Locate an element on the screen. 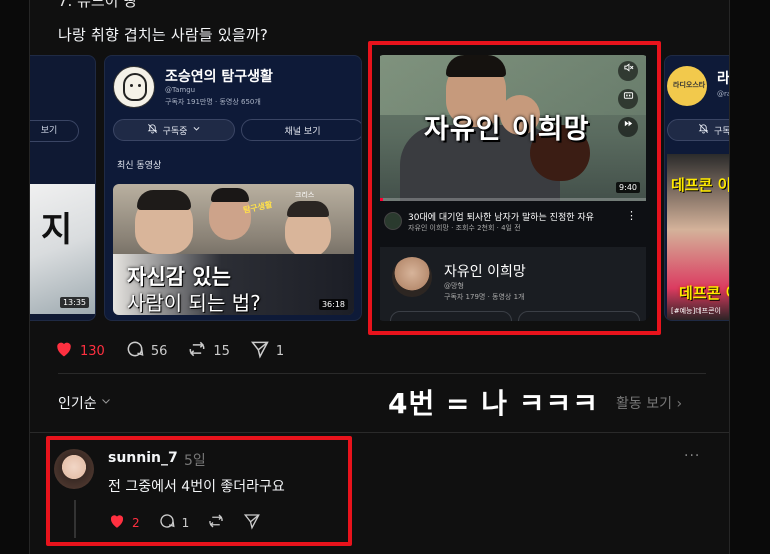 This screenshot has width=770, height=554. comment-button: 1 is located at coordinates (174, 522).